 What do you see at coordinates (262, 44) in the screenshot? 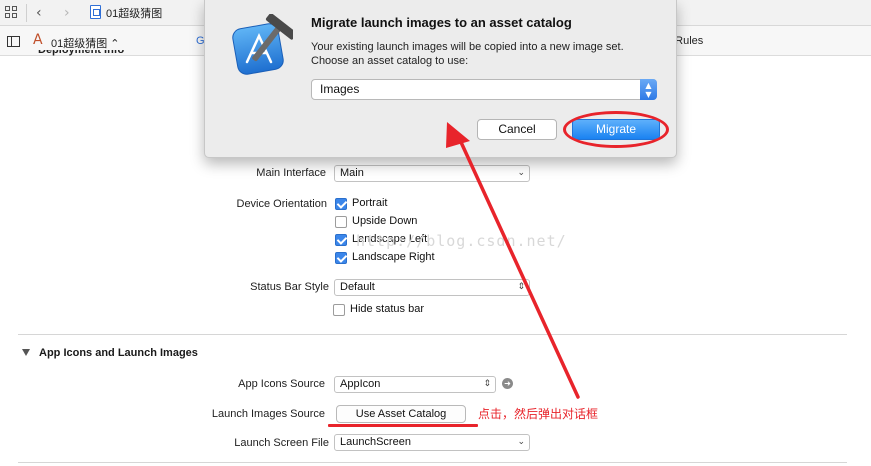
I see `xcode-hammer-icon` at bounding box center [262, 44].